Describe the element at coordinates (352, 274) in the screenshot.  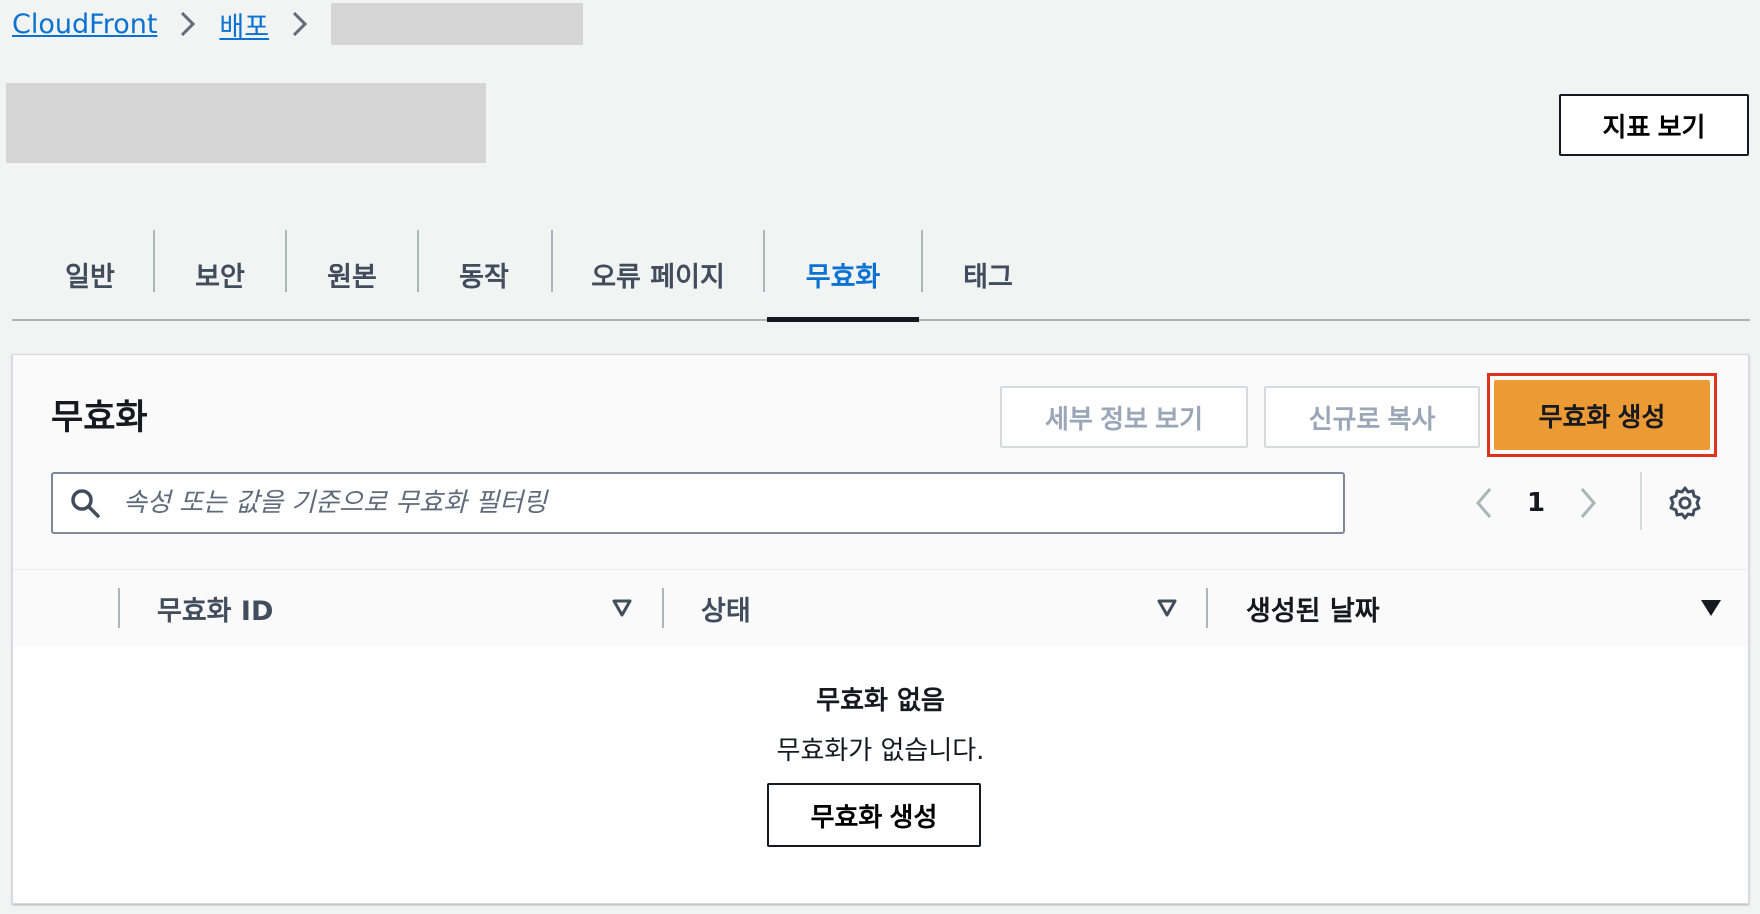
I see `tab-origins: 원본` at that location.